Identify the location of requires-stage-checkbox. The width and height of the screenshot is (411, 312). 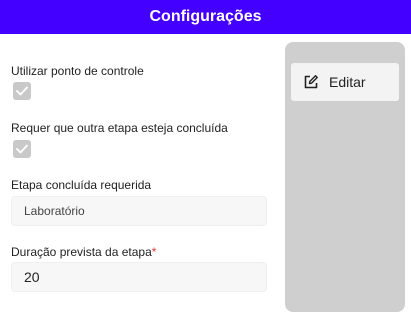
(22, 149).